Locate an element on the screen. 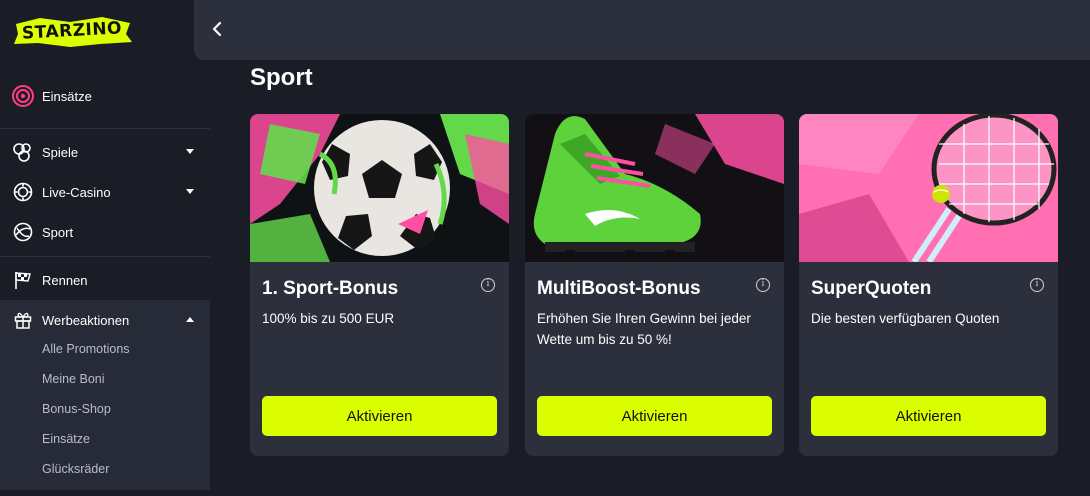 The image size is (1090, 496). logo-text: STARZINO is located at coordinates (72, 31).